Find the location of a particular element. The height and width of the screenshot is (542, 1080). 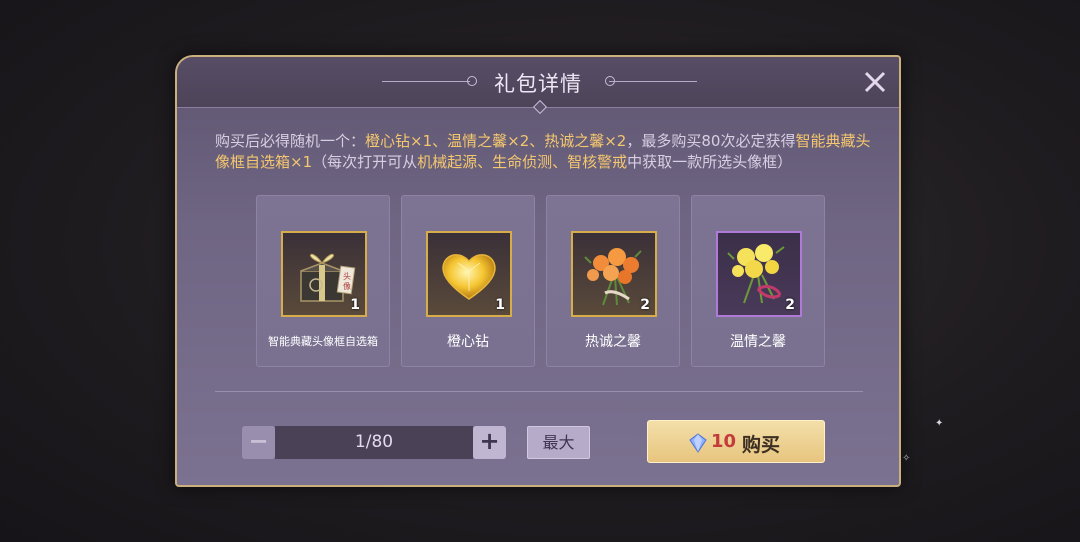

buy-price: 10 is located at coordinates (724, 441).